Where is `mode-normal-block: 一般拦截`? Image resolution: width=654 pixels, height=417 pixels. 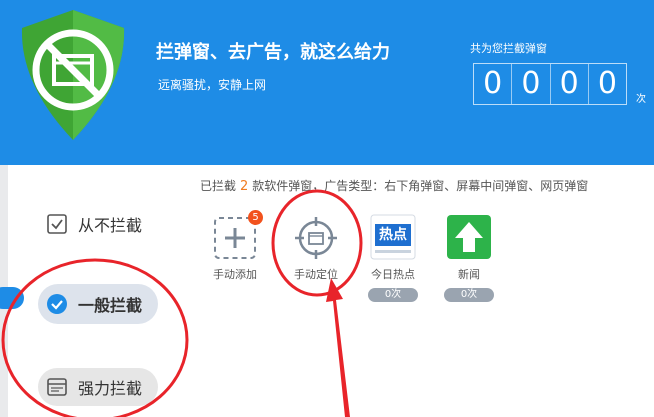 mode-normal-block: 一般拦截 is located at coordinates (98, 304).